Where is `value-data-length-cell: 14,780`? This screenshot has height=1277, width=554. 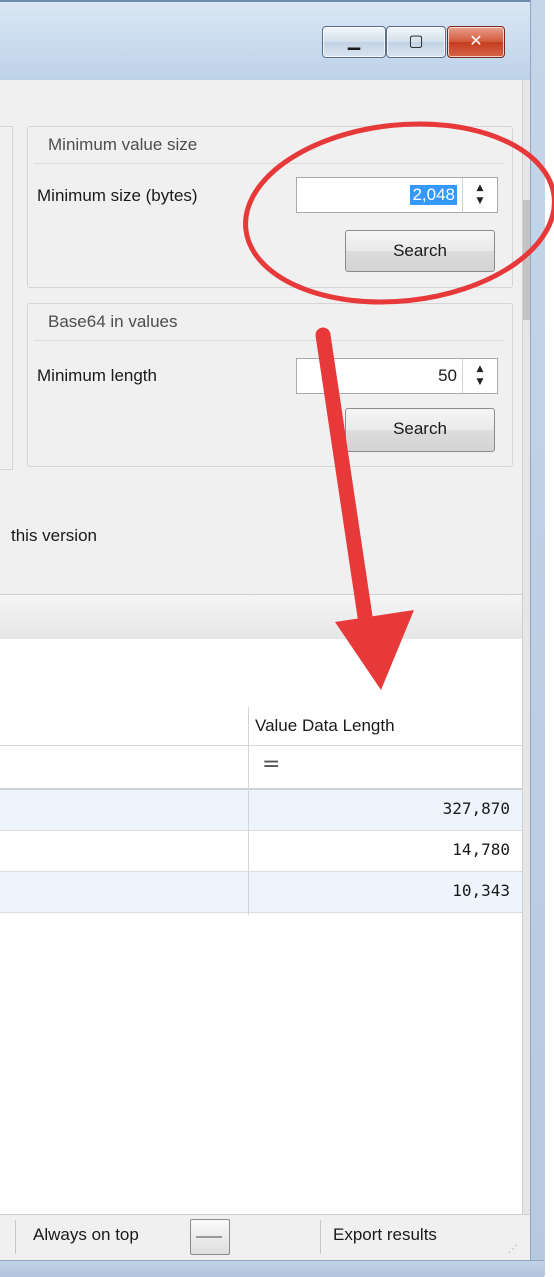 value-data-length-cell: 14,780 is located at coordinates (481, 849).